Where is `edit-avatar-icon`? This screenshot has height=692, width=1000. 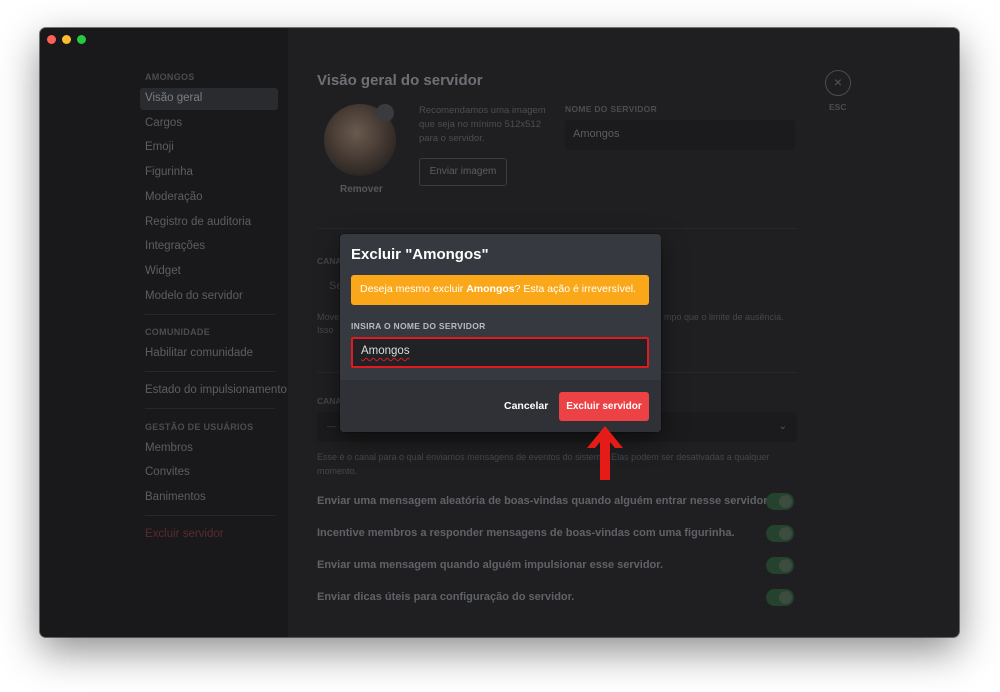
edit-avatar-icon is located at coordinates (385, 113).